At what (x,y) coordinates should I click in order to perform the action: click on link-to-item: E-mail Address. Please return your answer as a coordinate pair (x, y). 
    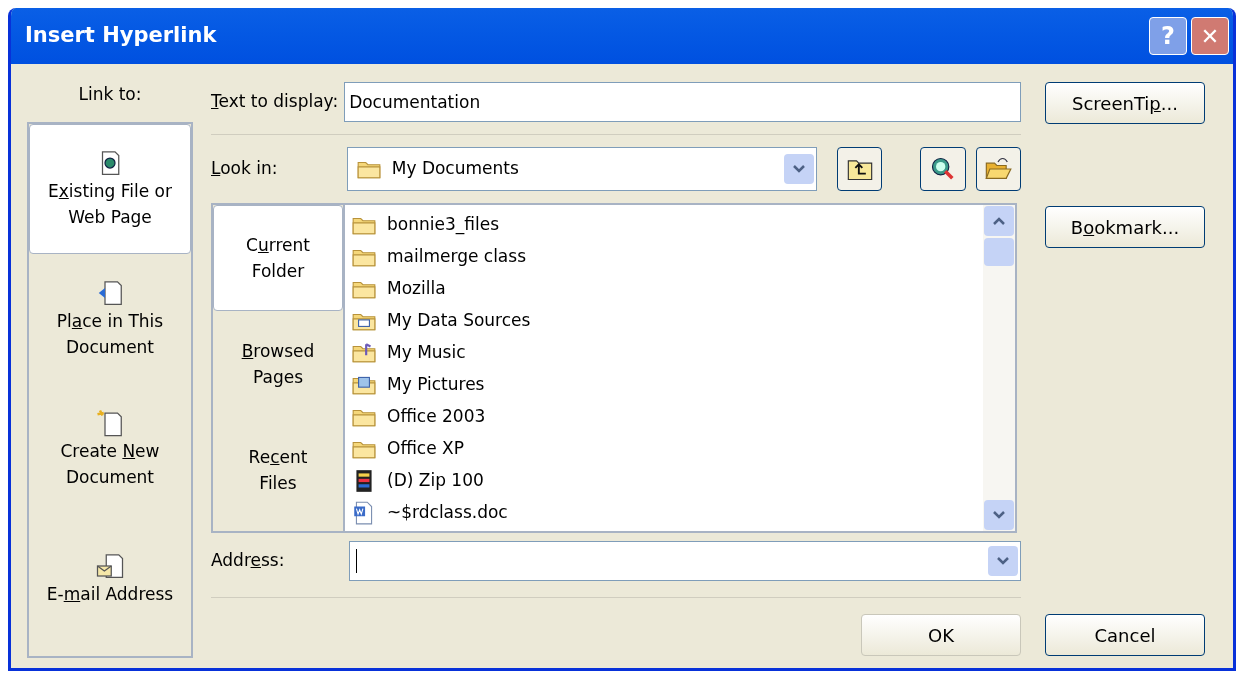
    Looking at the image, I should click on (110, 579).